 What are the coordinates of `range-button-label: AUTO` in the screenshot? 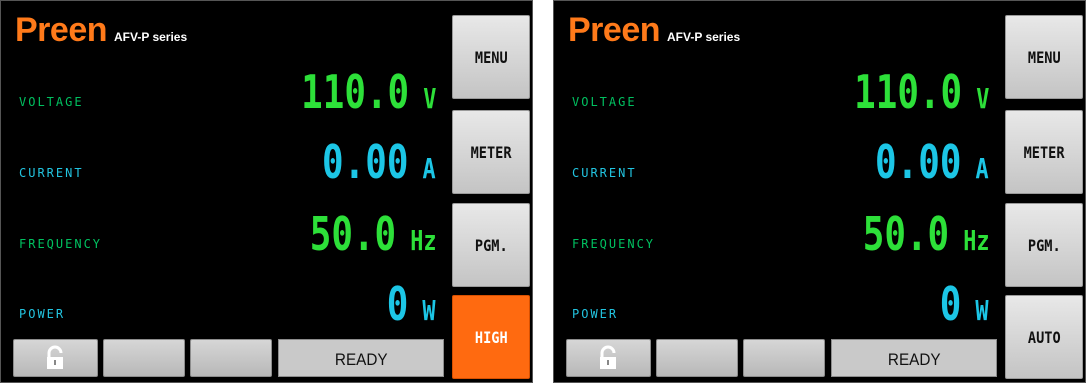 It's located at (1044, 337).